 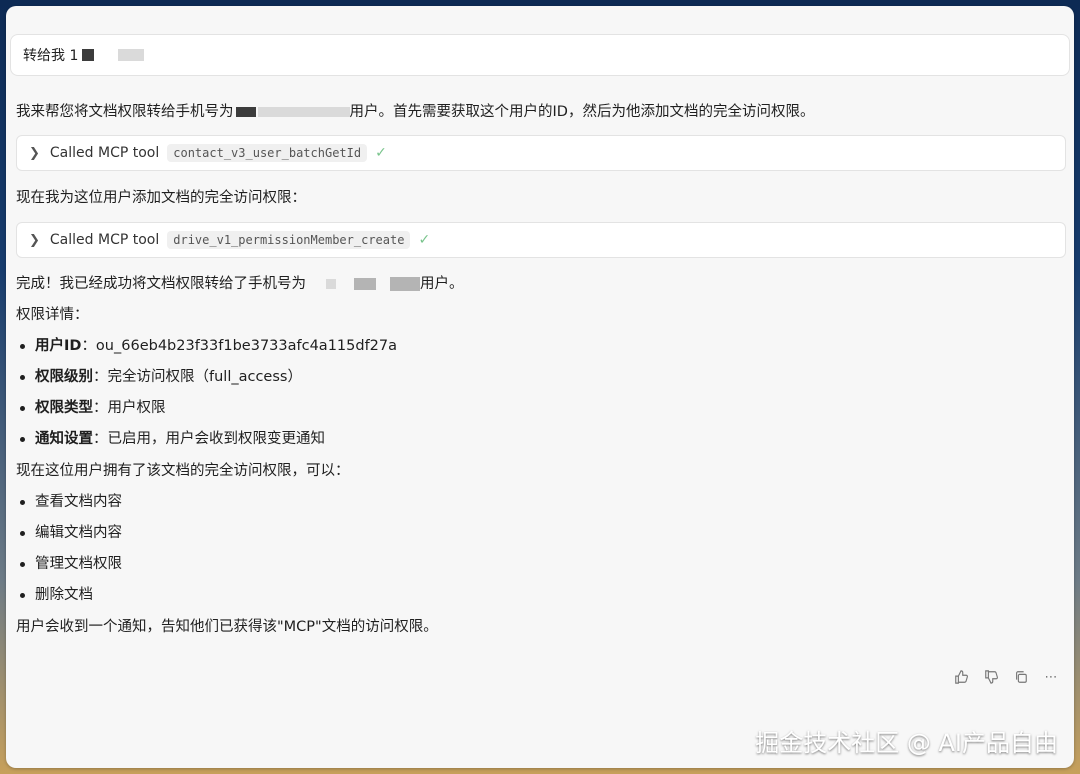 I want to click on detail-value: ：ou_66eb4b23f33f1be3733afc4a115df27a, so click(x=239, y=346).